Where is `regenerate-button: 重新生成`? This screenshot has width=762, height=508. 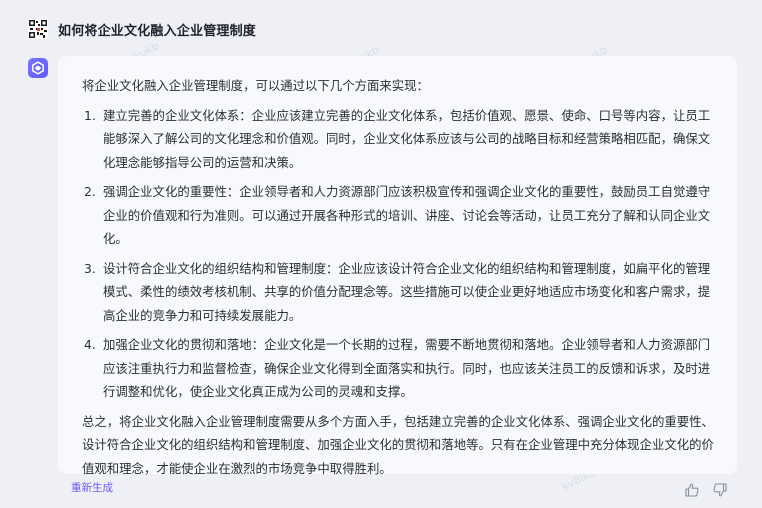
regenerate-button: 重新生成 is located at coordinates (92, 487).